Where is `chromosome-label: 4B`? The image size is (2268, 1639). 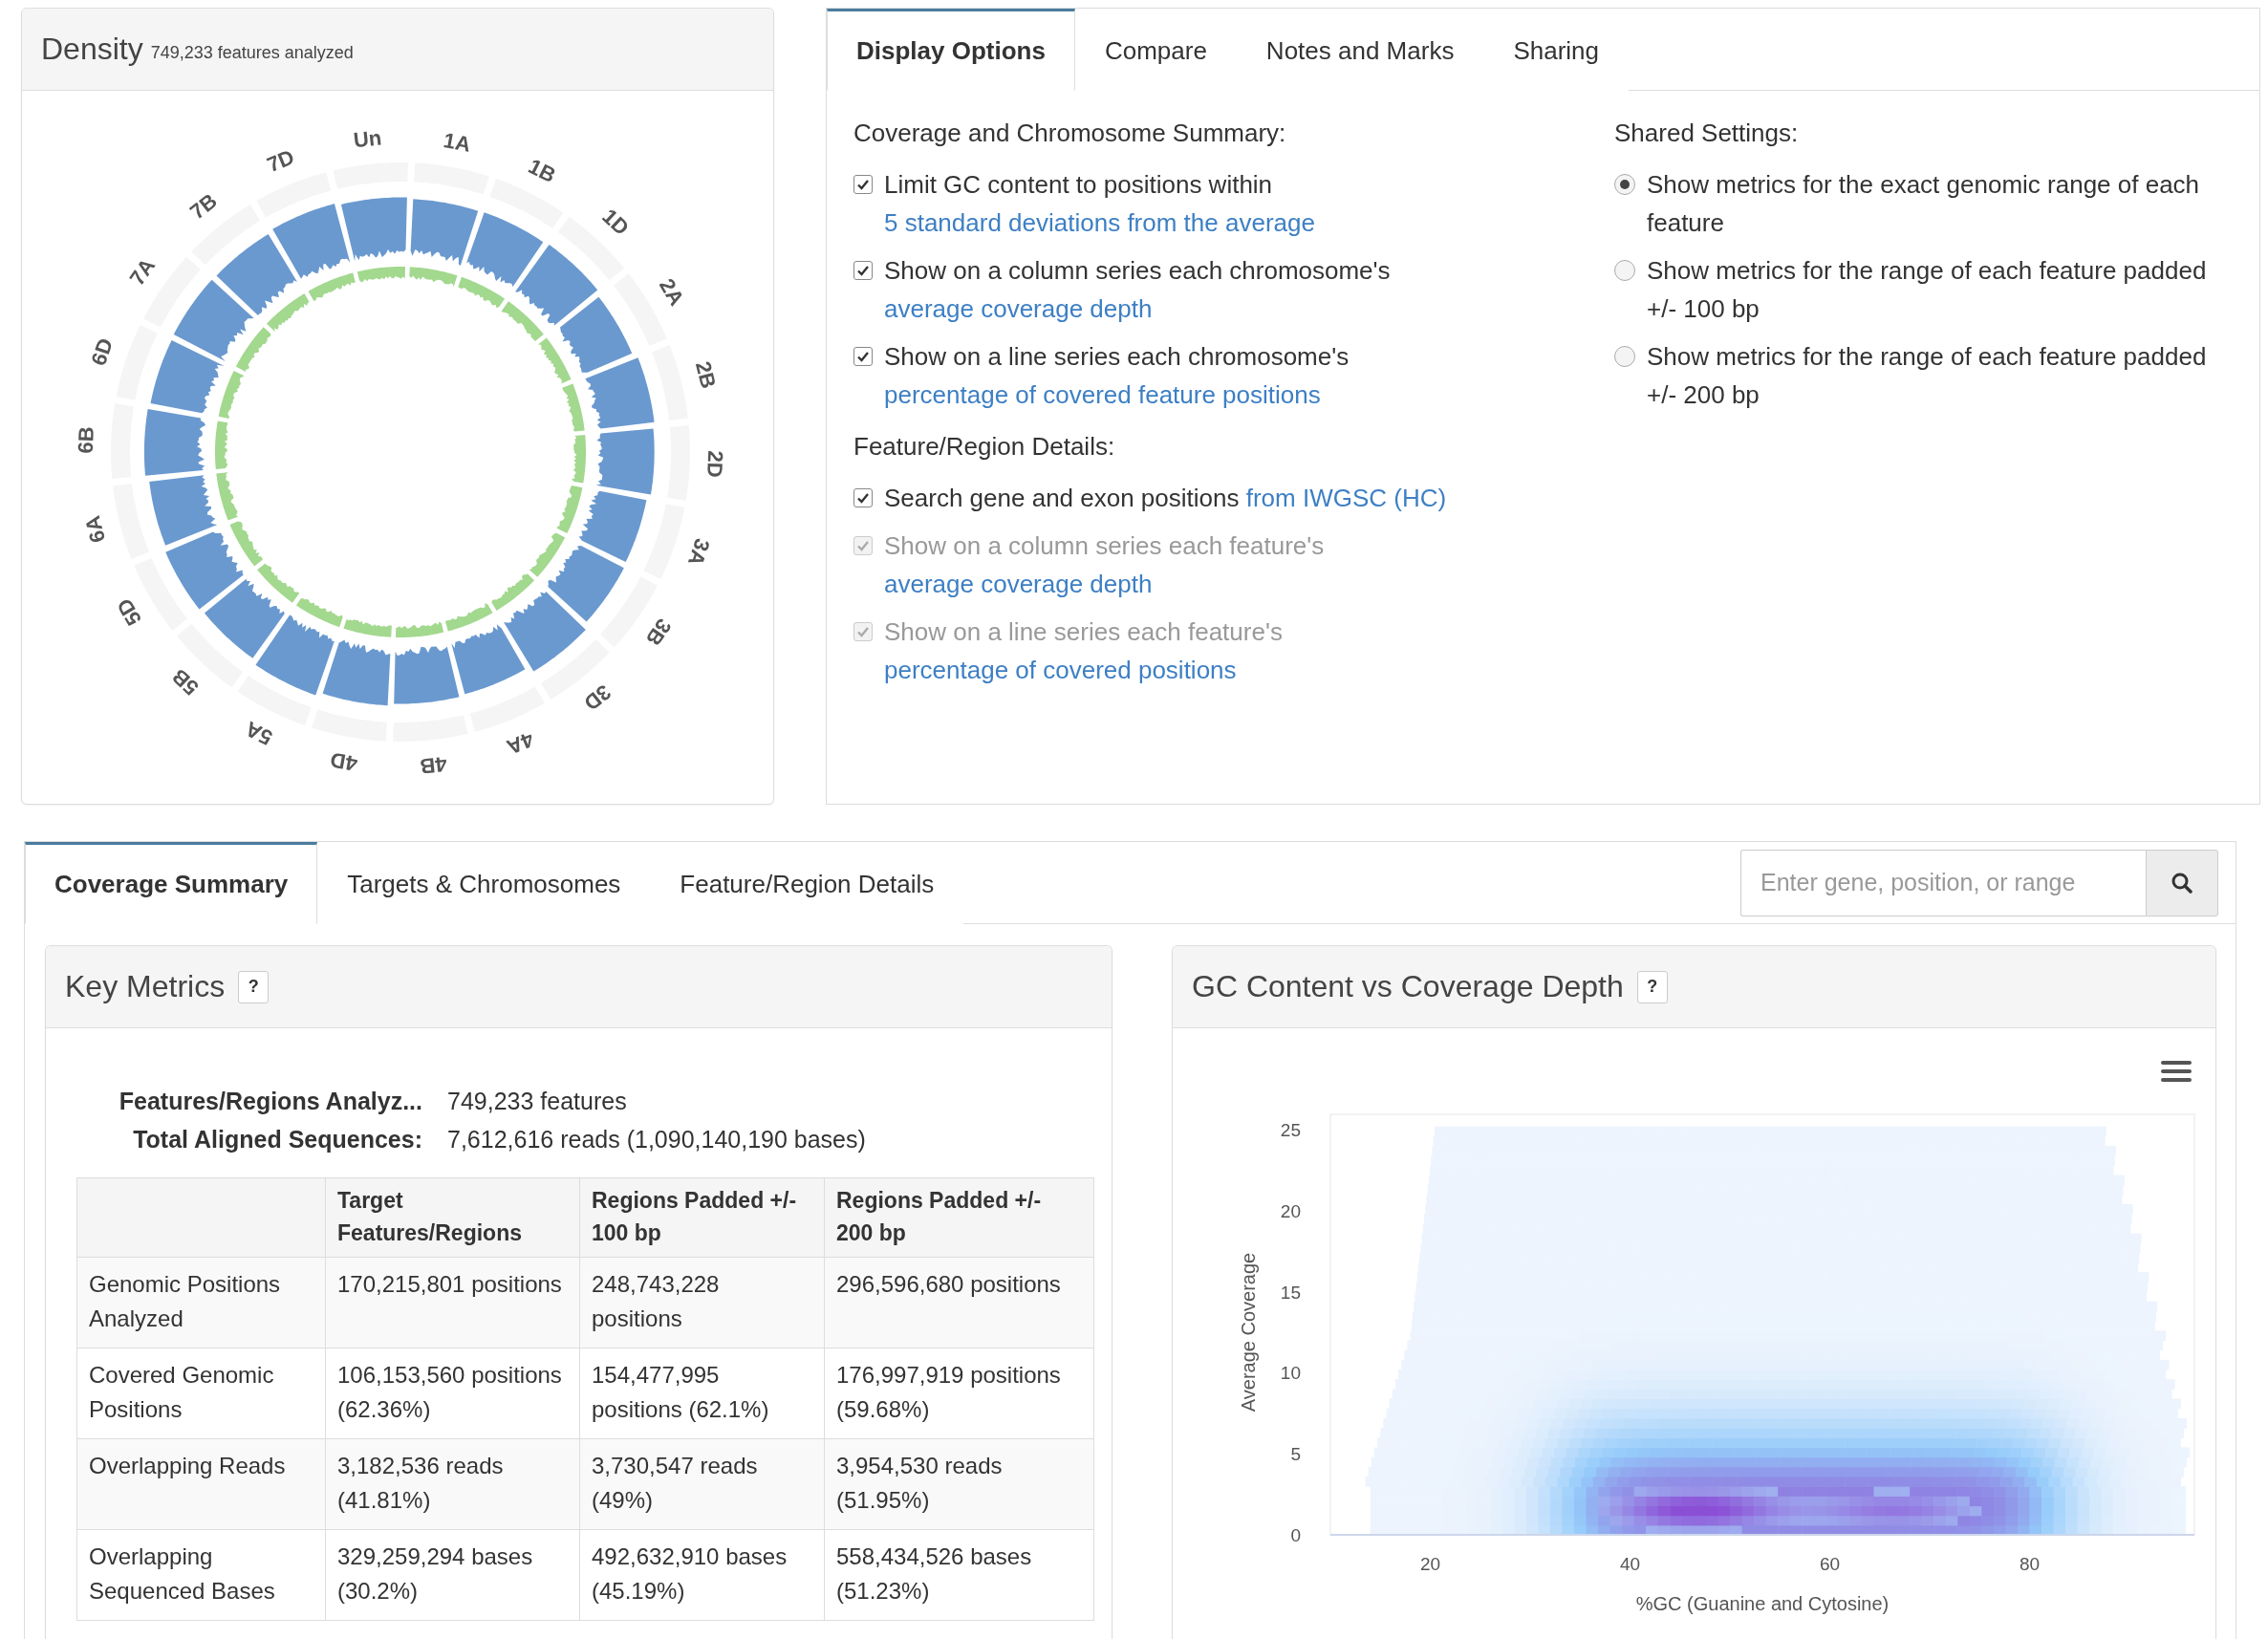
chromosome-label: 4B is located at coordinates (434, 765).